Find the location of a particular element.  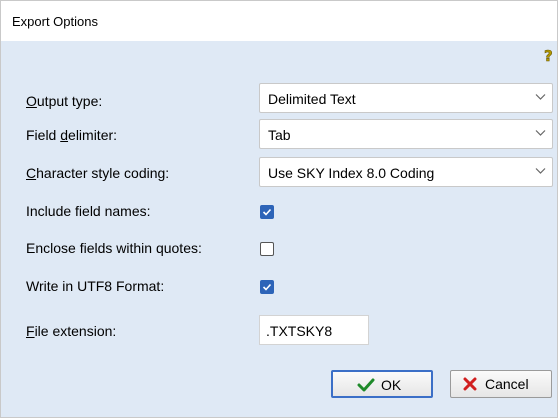

output-type-label: Output type: is located at coordinates (64, 101).